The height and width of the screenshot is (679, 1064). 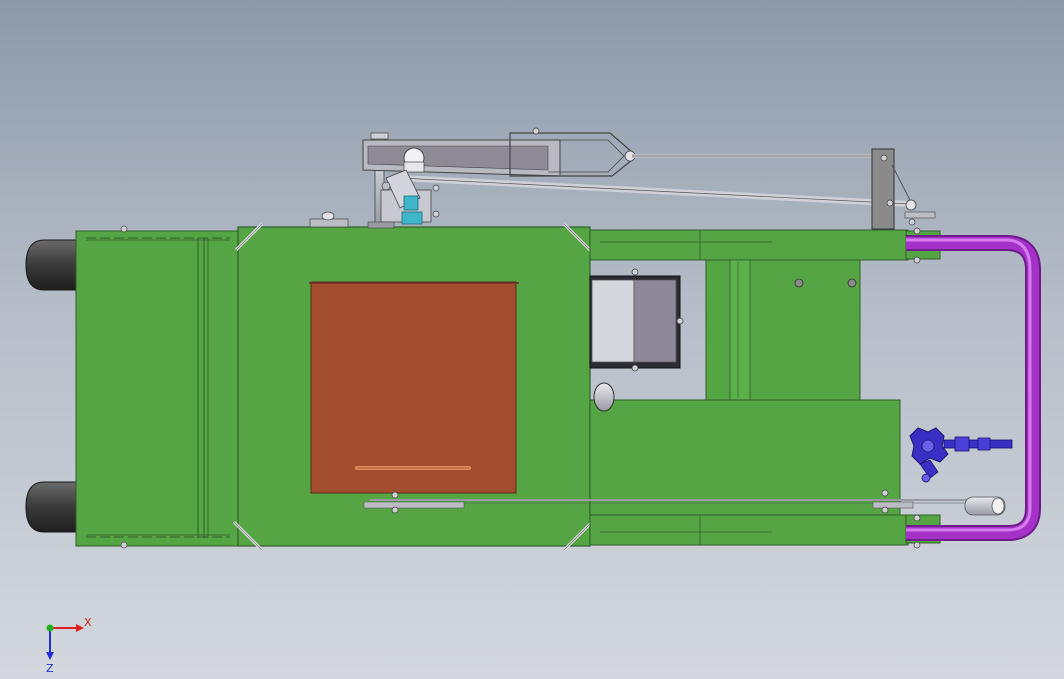 What do you see at coordinates (765, 245) in the screenshot?
I see `right-upper-rail` at bounding box center [765, 245].